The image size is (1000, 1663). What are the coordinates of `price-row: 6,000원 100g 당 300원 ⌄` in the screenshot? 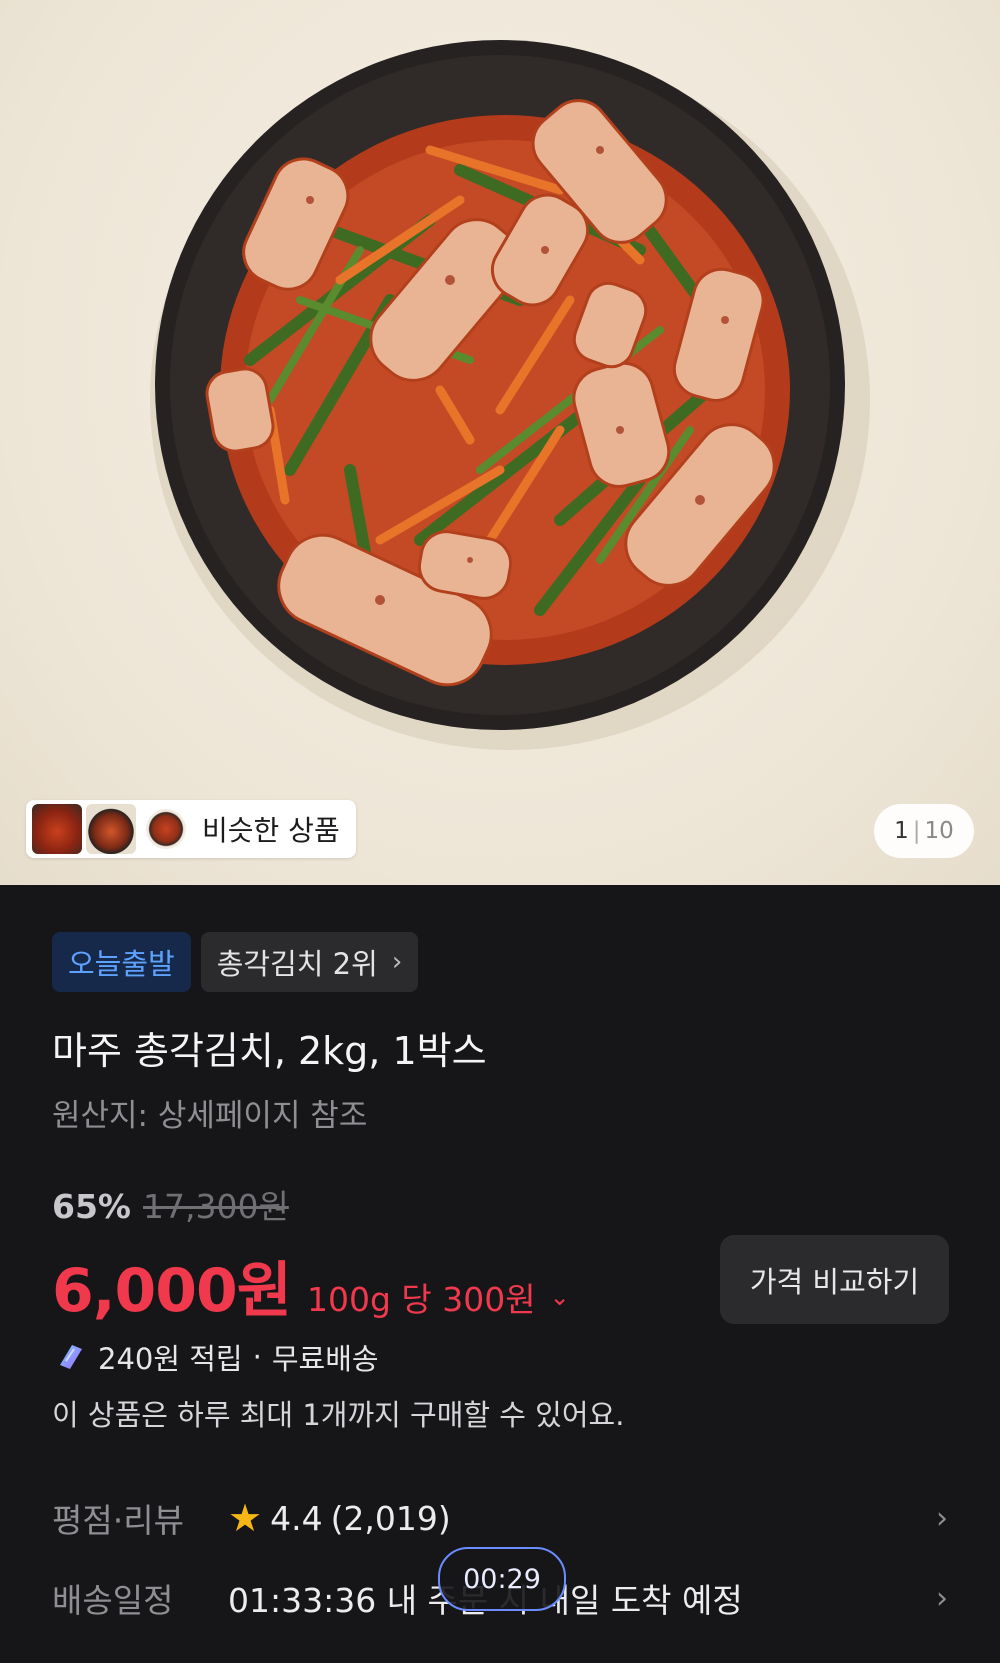 It's located at (311, 1285).